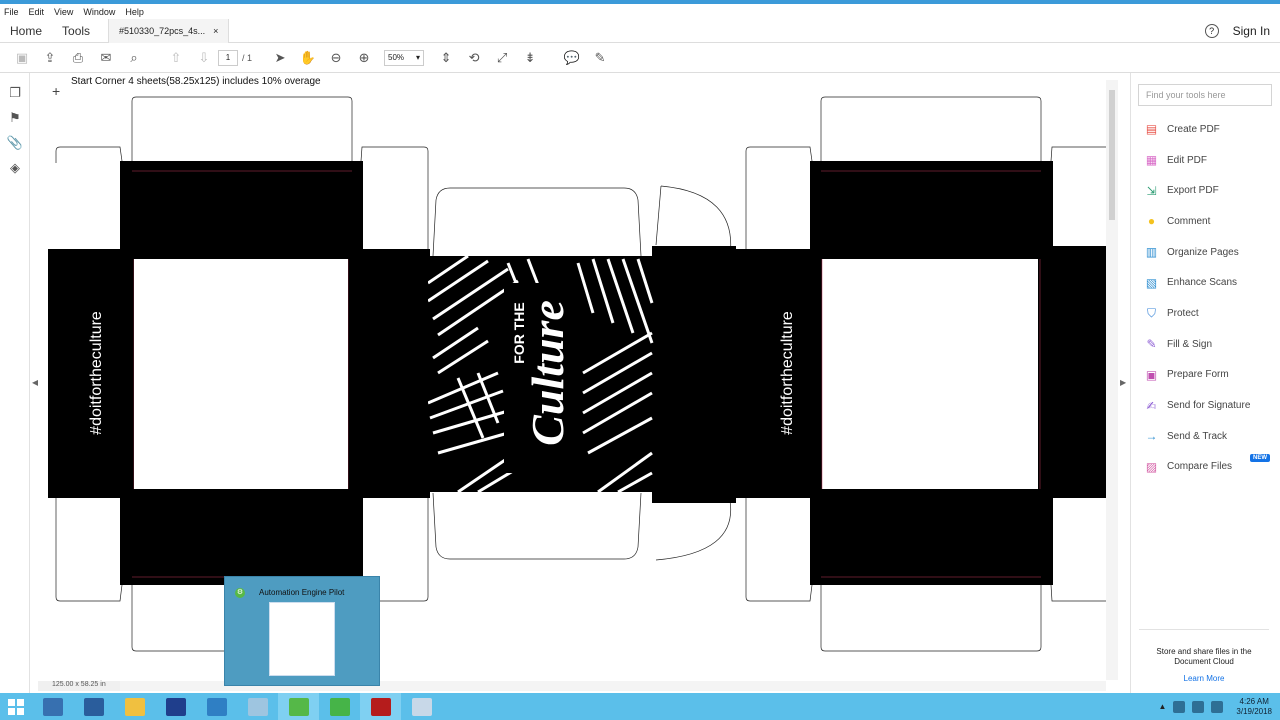  Describe the element at coordinates (1204, 678) in the screenshot. I see `learn-more-link: Learn More` at that location.